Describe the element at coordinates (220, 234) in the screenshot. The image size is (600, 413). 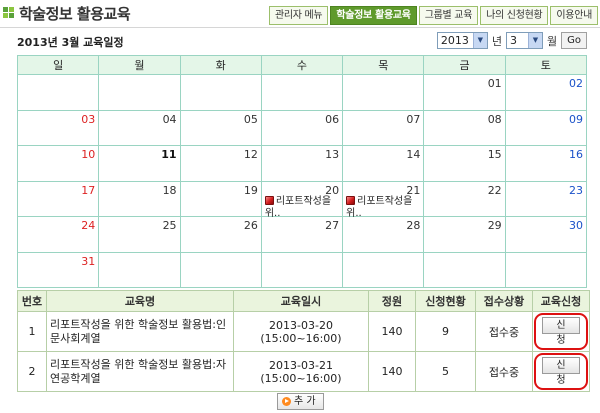
I see `calendar-day-cell: 26` at that location.